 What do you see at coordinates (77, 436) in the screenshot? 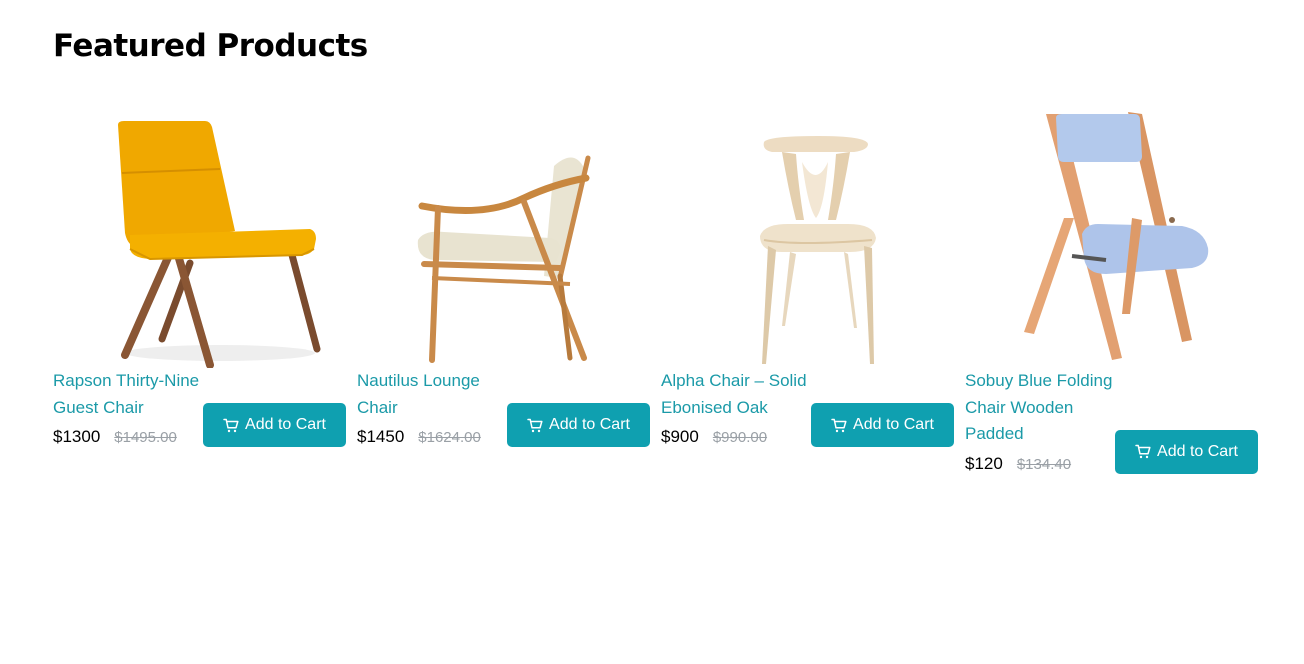
I see `product-price: $1300` at bounding box center [77, 436].